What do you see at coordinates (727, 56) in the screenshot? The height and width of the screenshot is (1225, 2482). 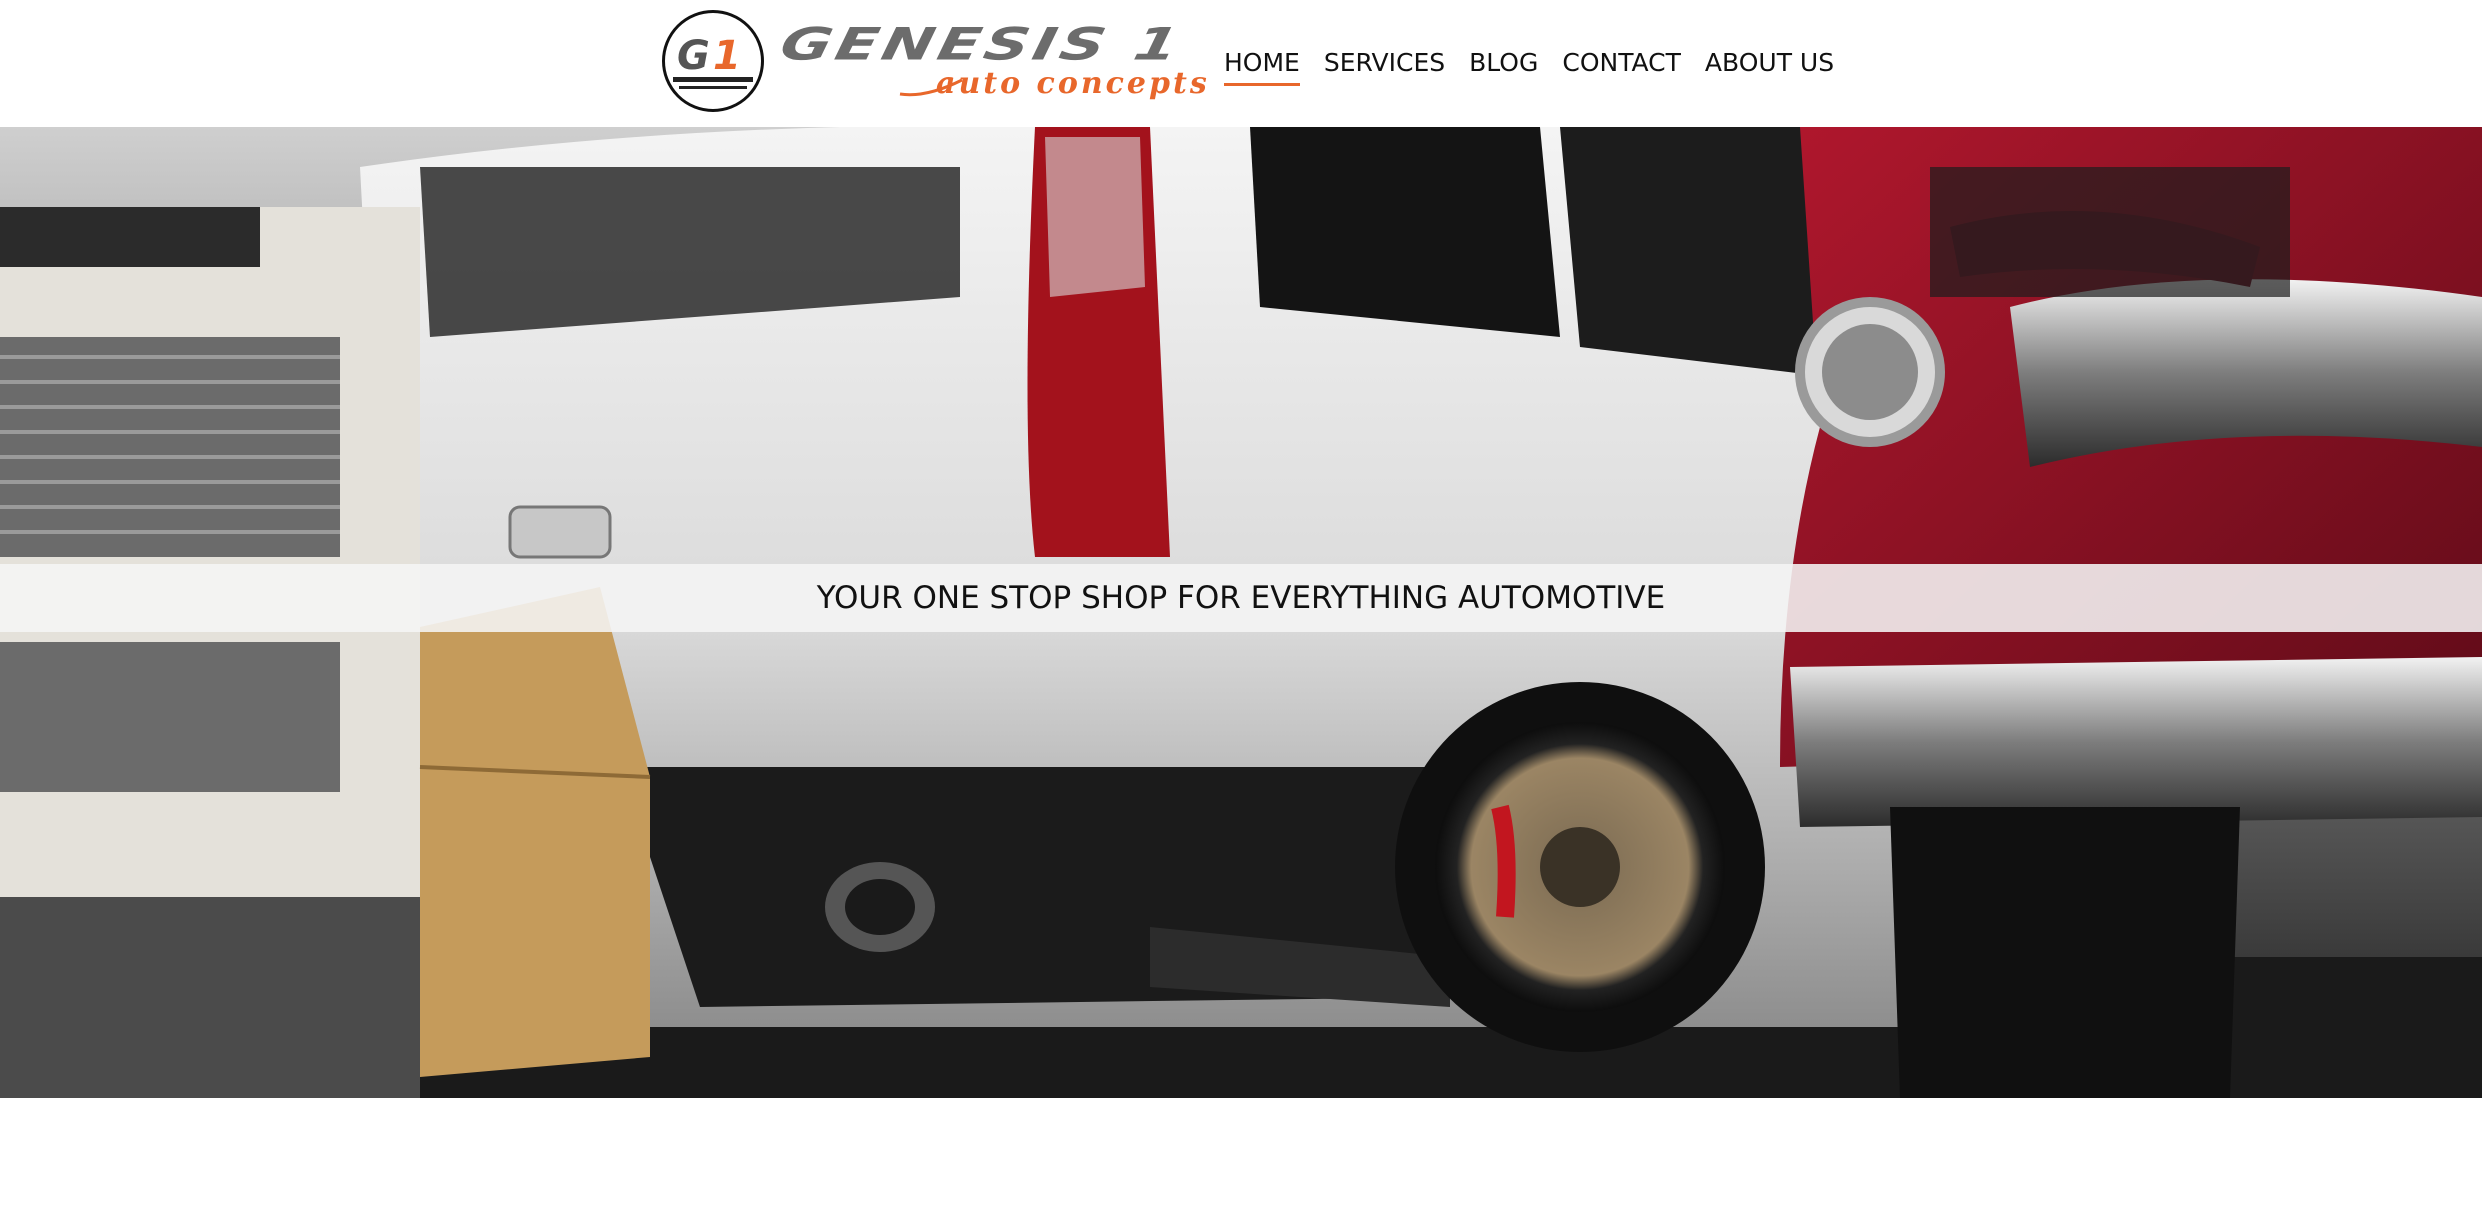 I see `svg-text: 1` at bounding box center [727, 56].